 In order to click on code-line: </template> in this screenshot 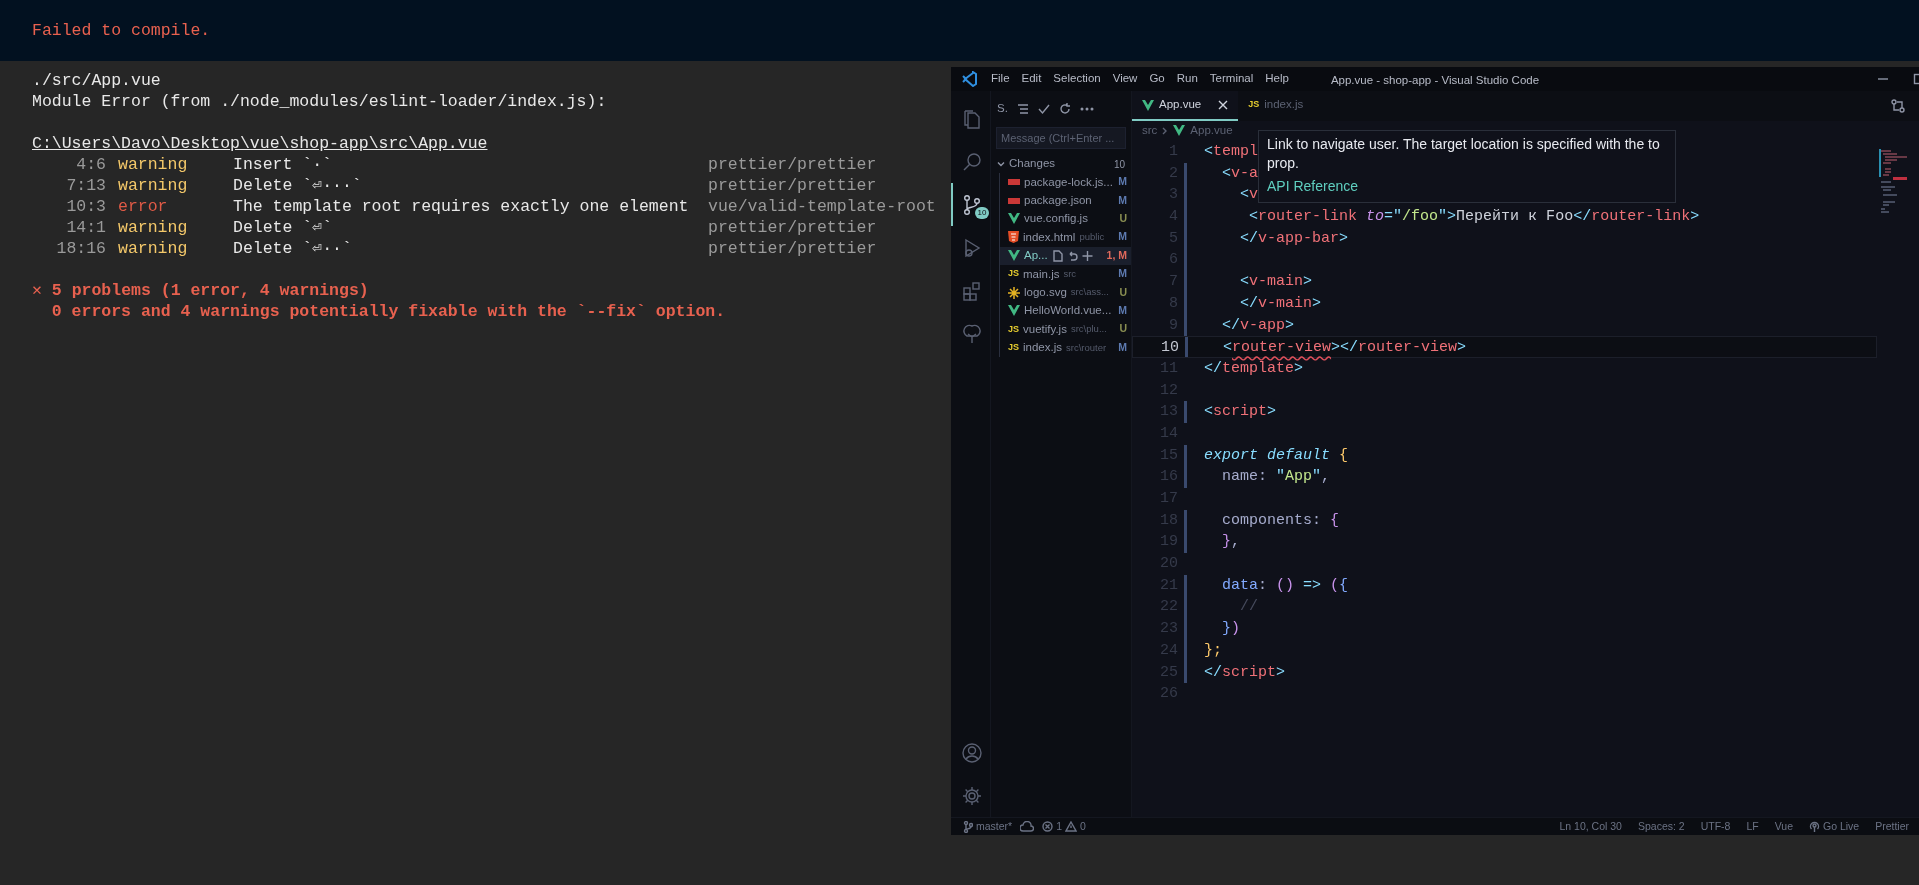, I will do `click(1254, 368)`.